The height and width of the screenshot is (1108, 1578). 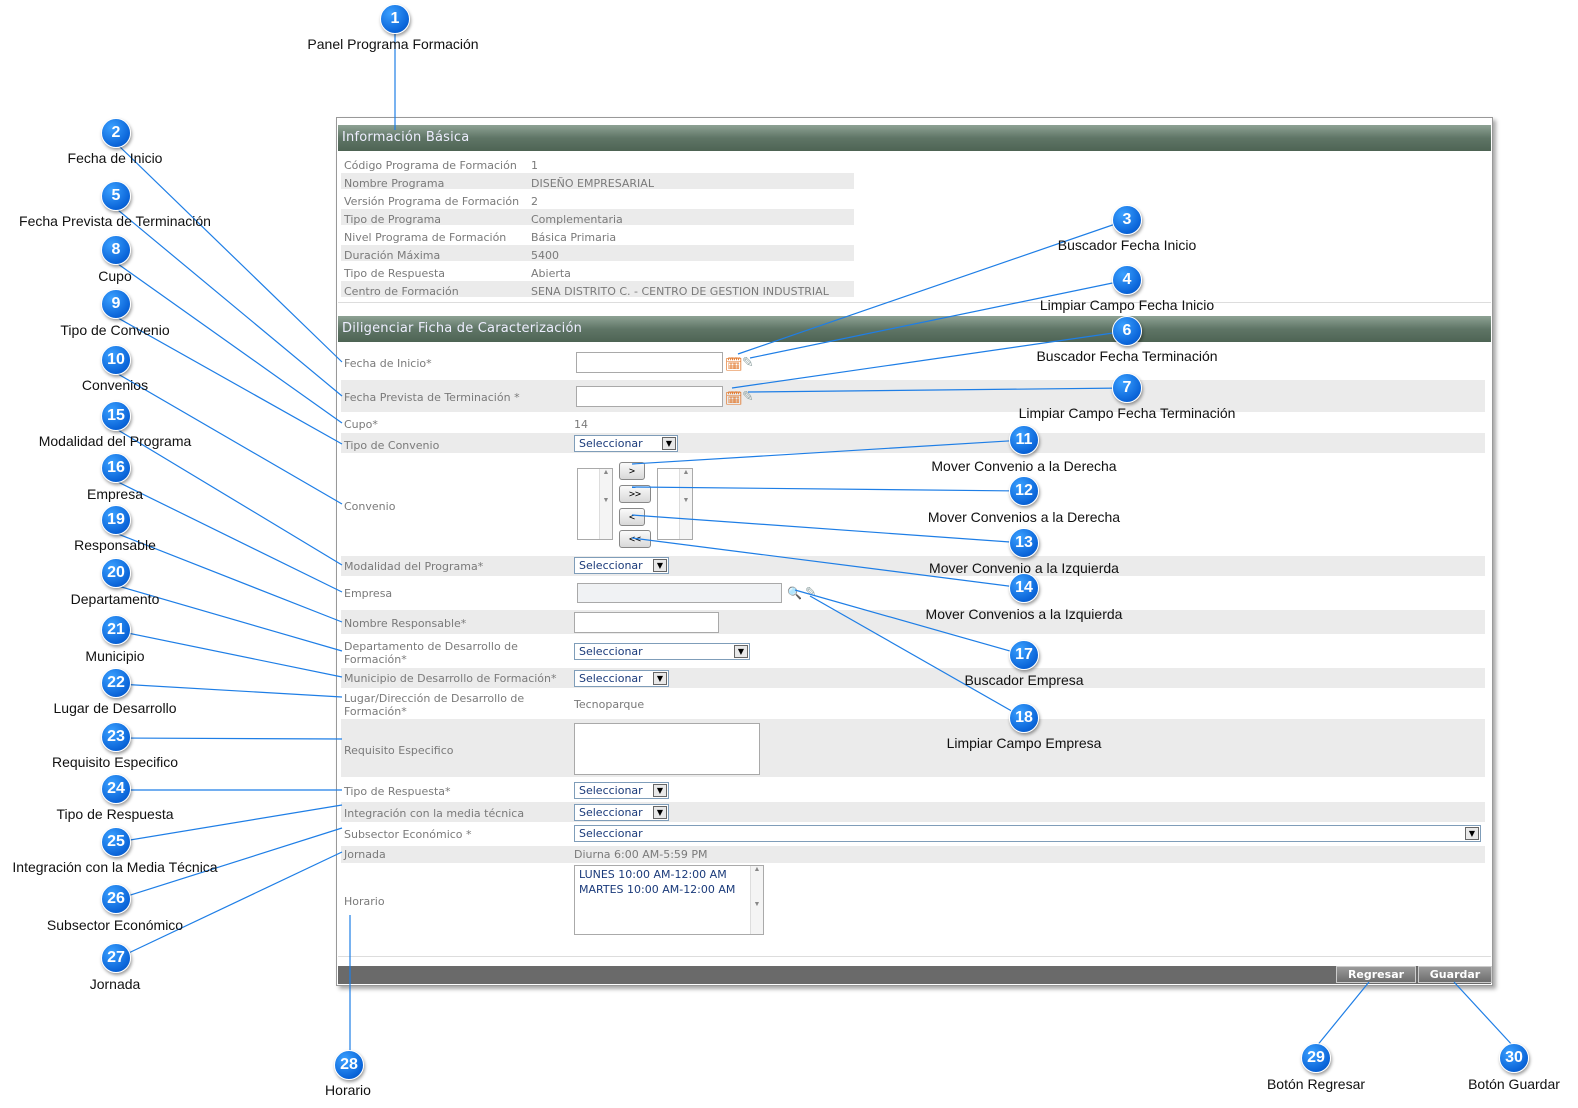 What do you see at coordinates (115, 385) in the screenshot?
I see `callout-label: Convenios` at bounding box center [115, 385].